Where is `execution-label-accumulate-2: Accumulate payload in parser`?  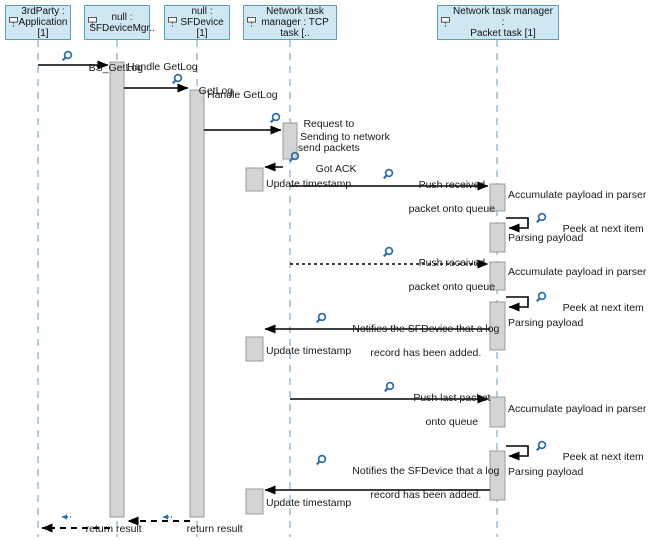 execution-label-accumulate-2: Accumulate payload in parser is located at coordinates (577, 272).